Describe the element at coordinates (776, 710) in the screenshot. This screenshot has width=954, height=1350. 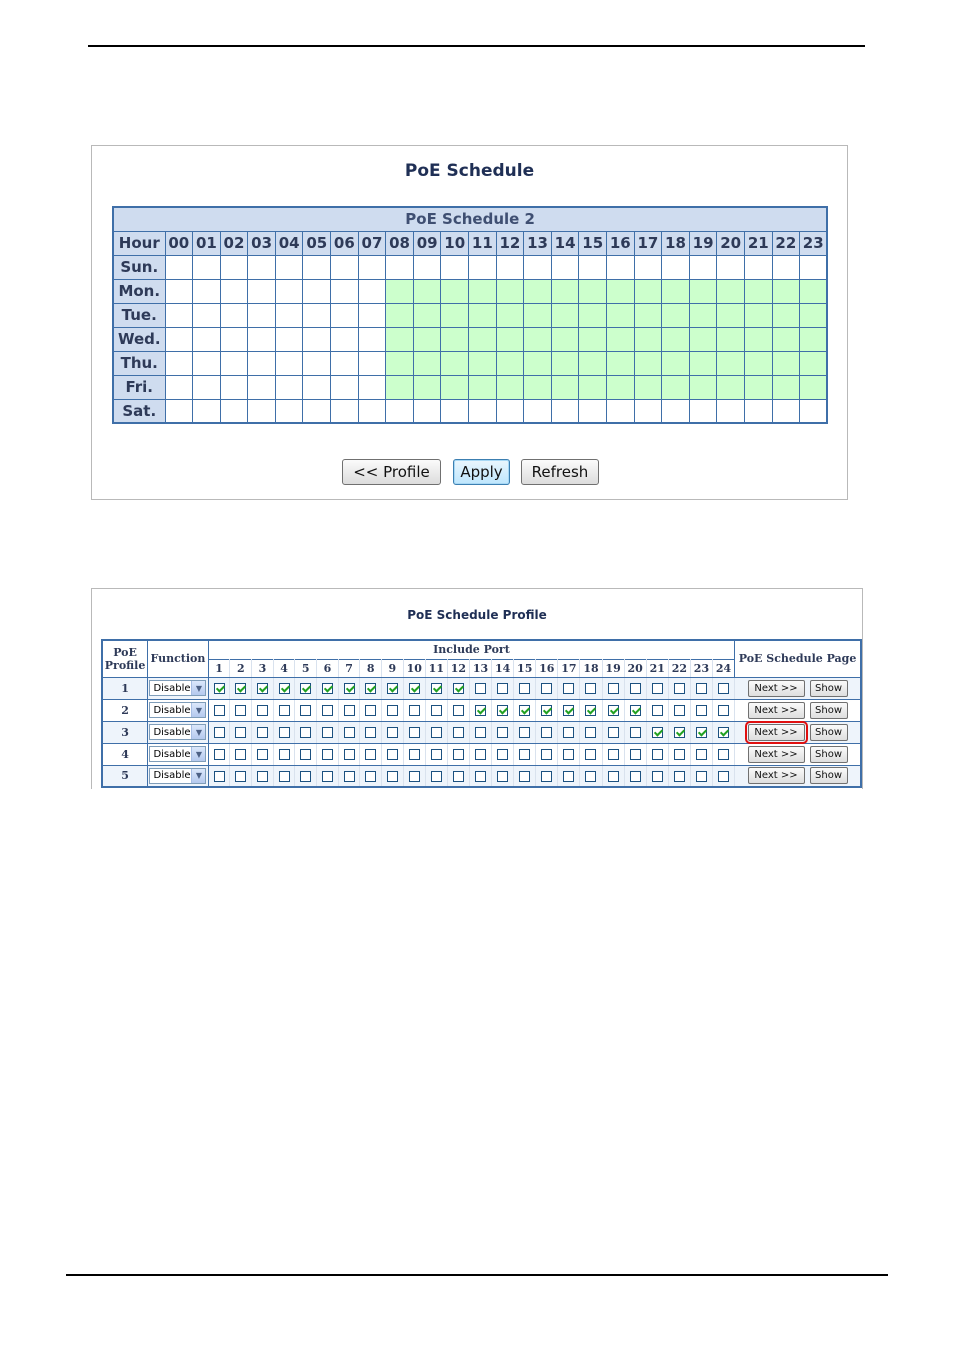
I see `next-button: Next >>` at that location.